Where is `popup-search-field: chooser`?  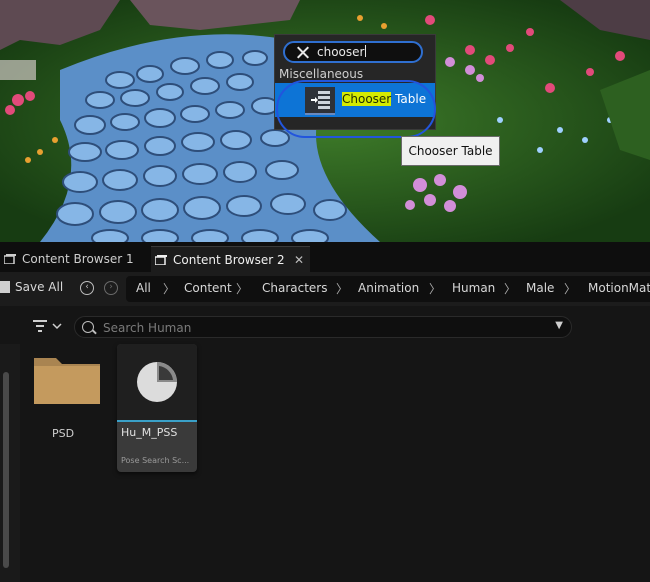 popup-search-field: chooser is located at coordinates (353, 52).